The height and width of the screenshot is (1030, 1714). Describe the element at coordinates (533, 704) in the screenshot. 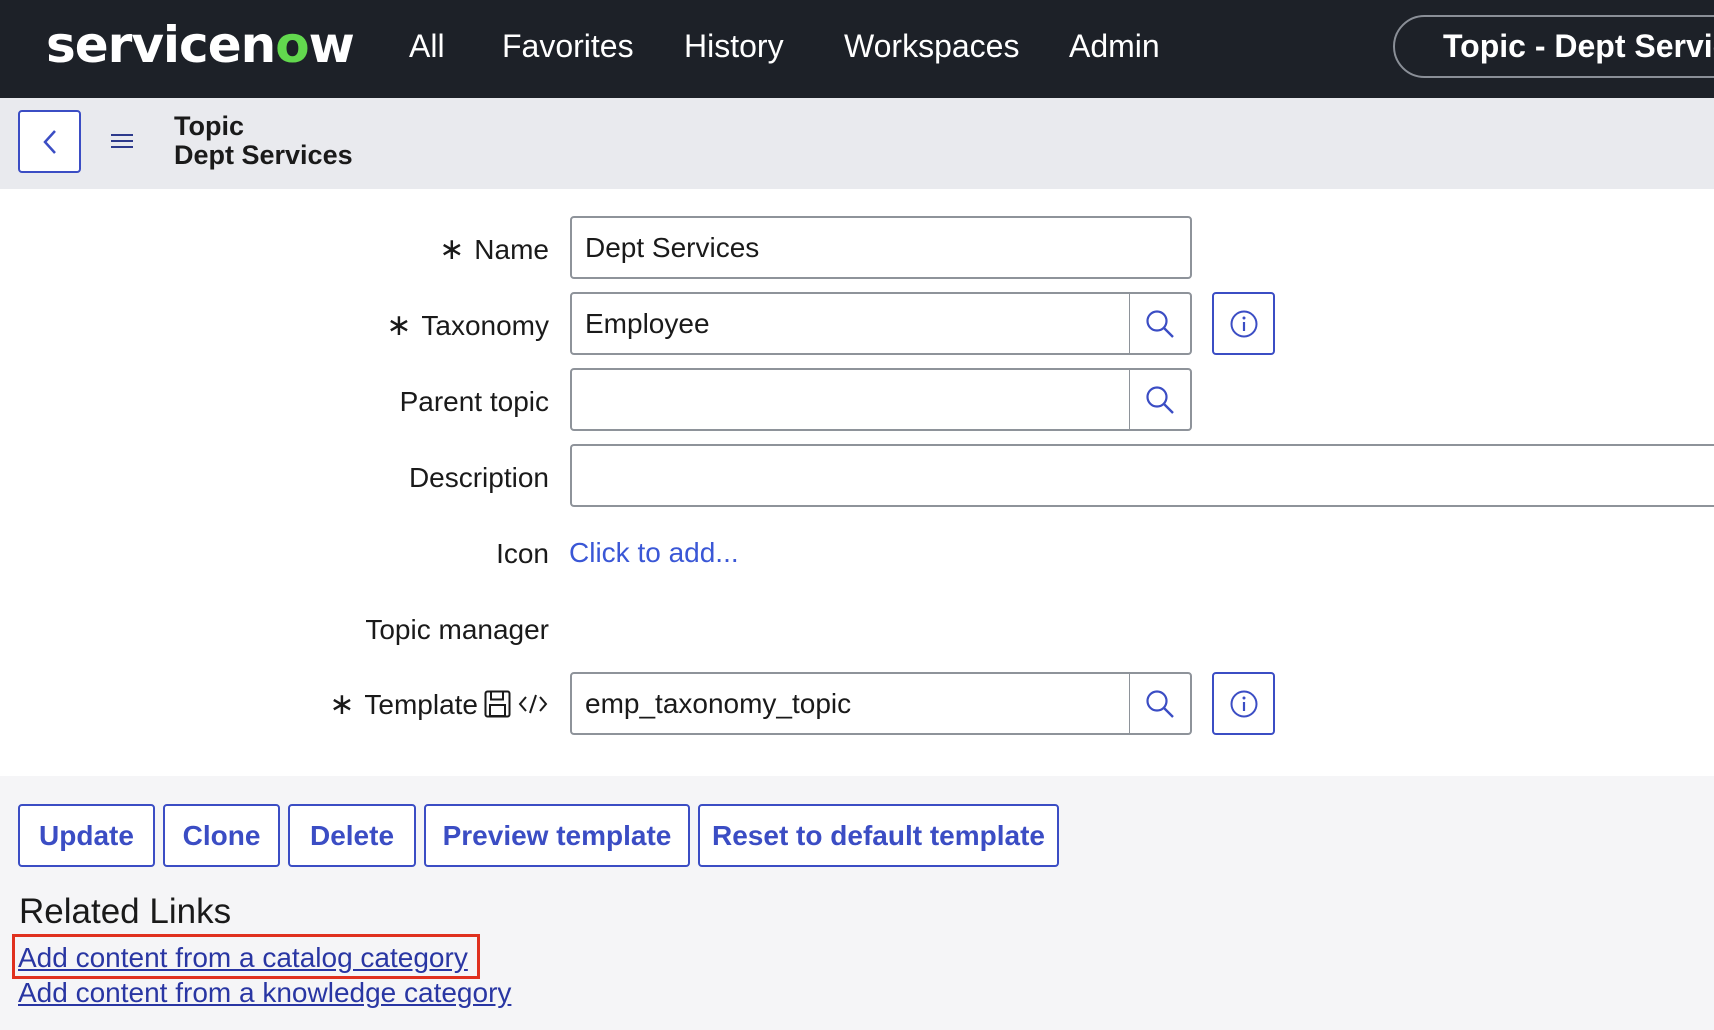

I see `code-icon` at that location.